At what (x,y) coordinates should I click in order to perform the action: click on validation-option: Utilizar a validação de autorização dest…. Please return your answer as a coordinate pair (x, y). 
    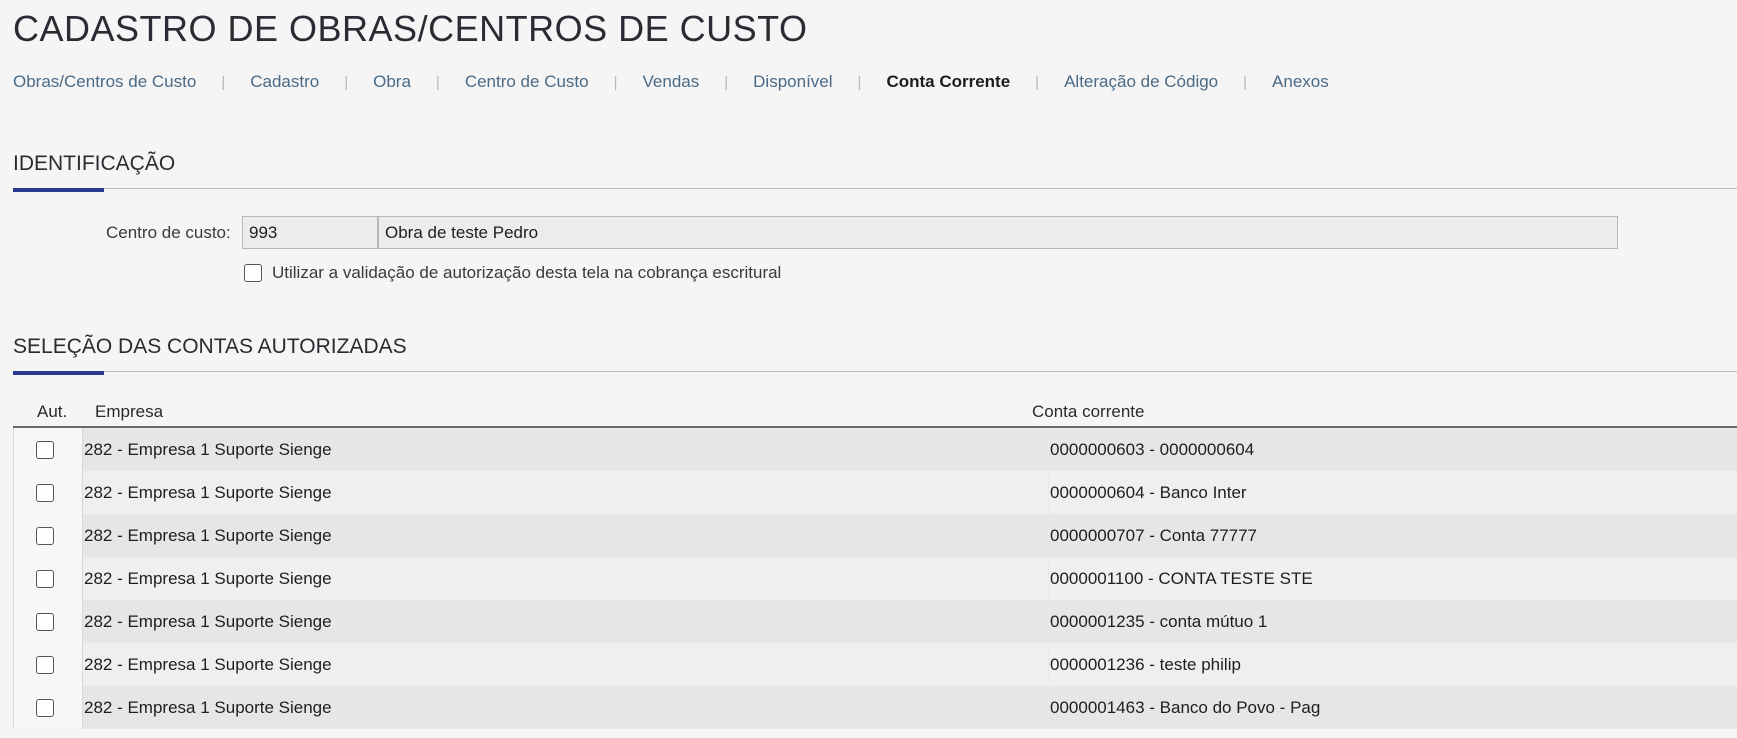
    Looking at the image, I should click on (512, 273).